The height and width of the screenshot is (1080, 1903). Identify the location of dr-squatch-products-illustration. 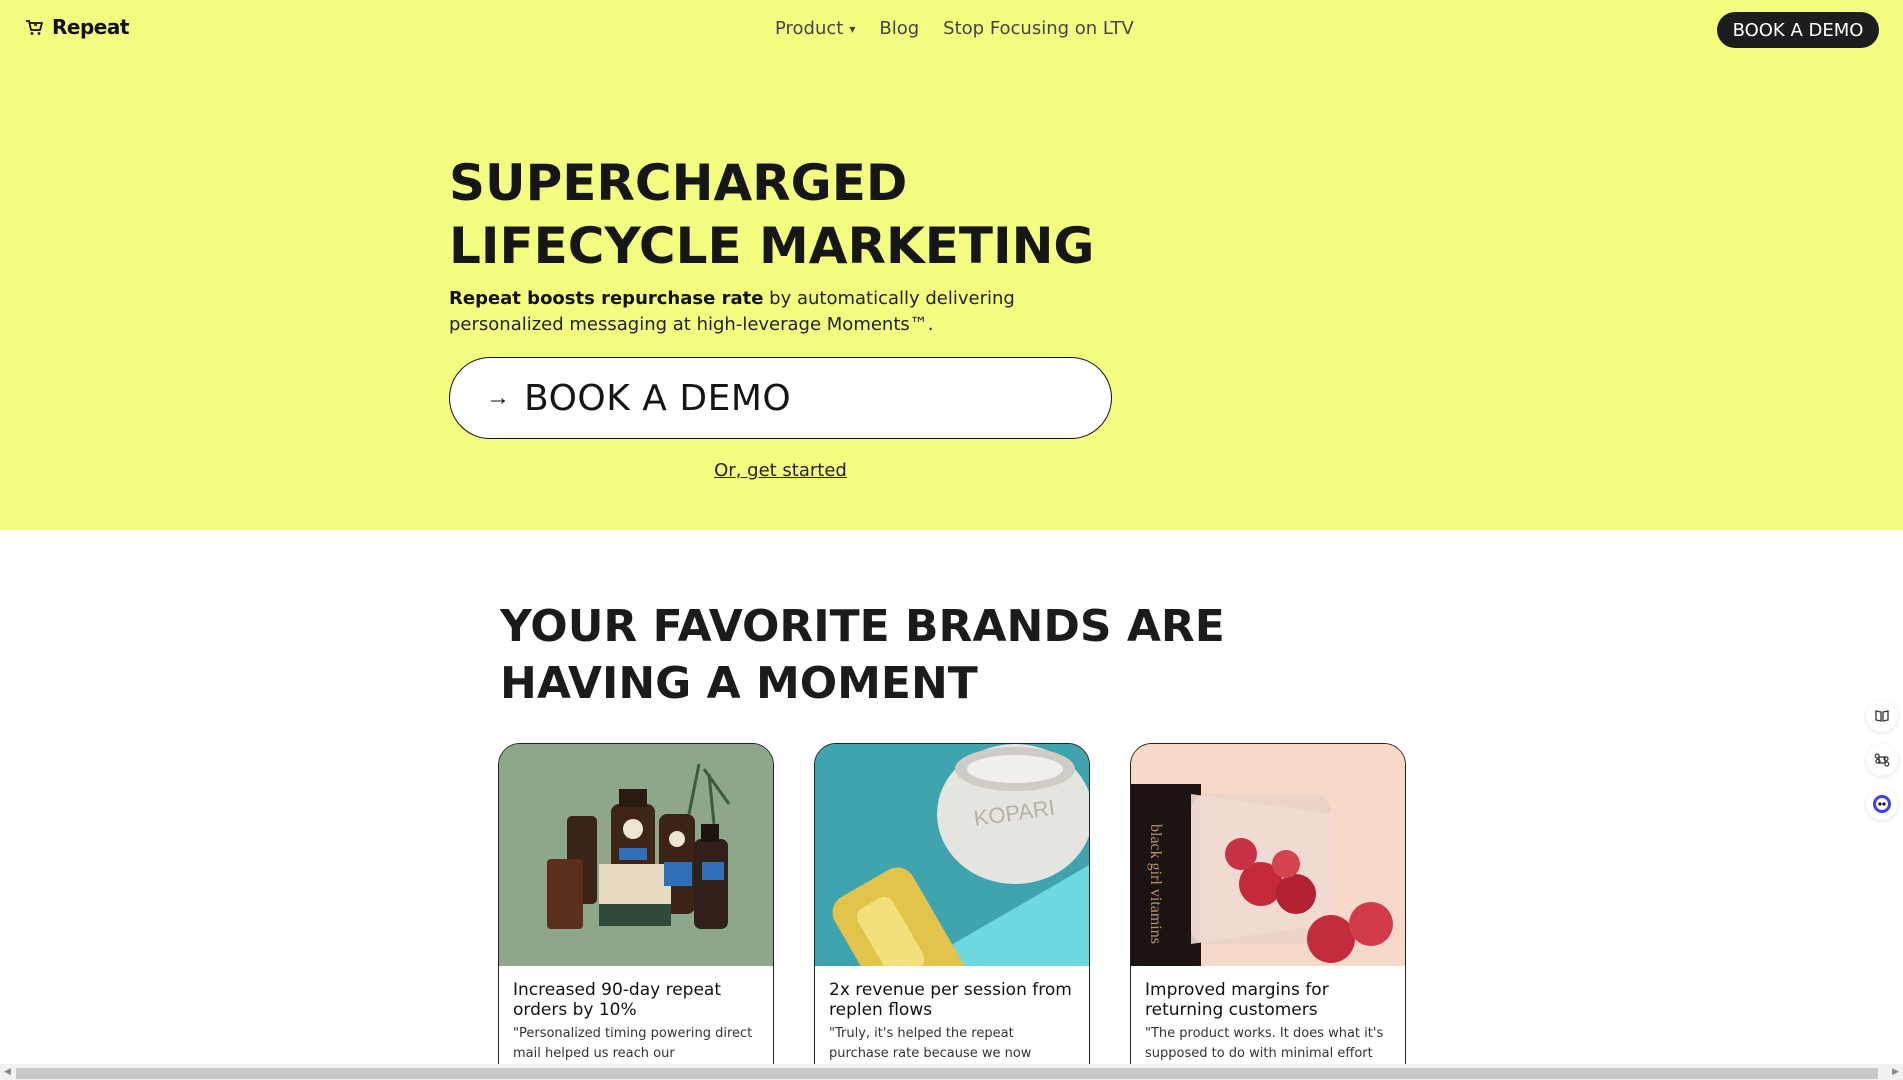
(636, 855).